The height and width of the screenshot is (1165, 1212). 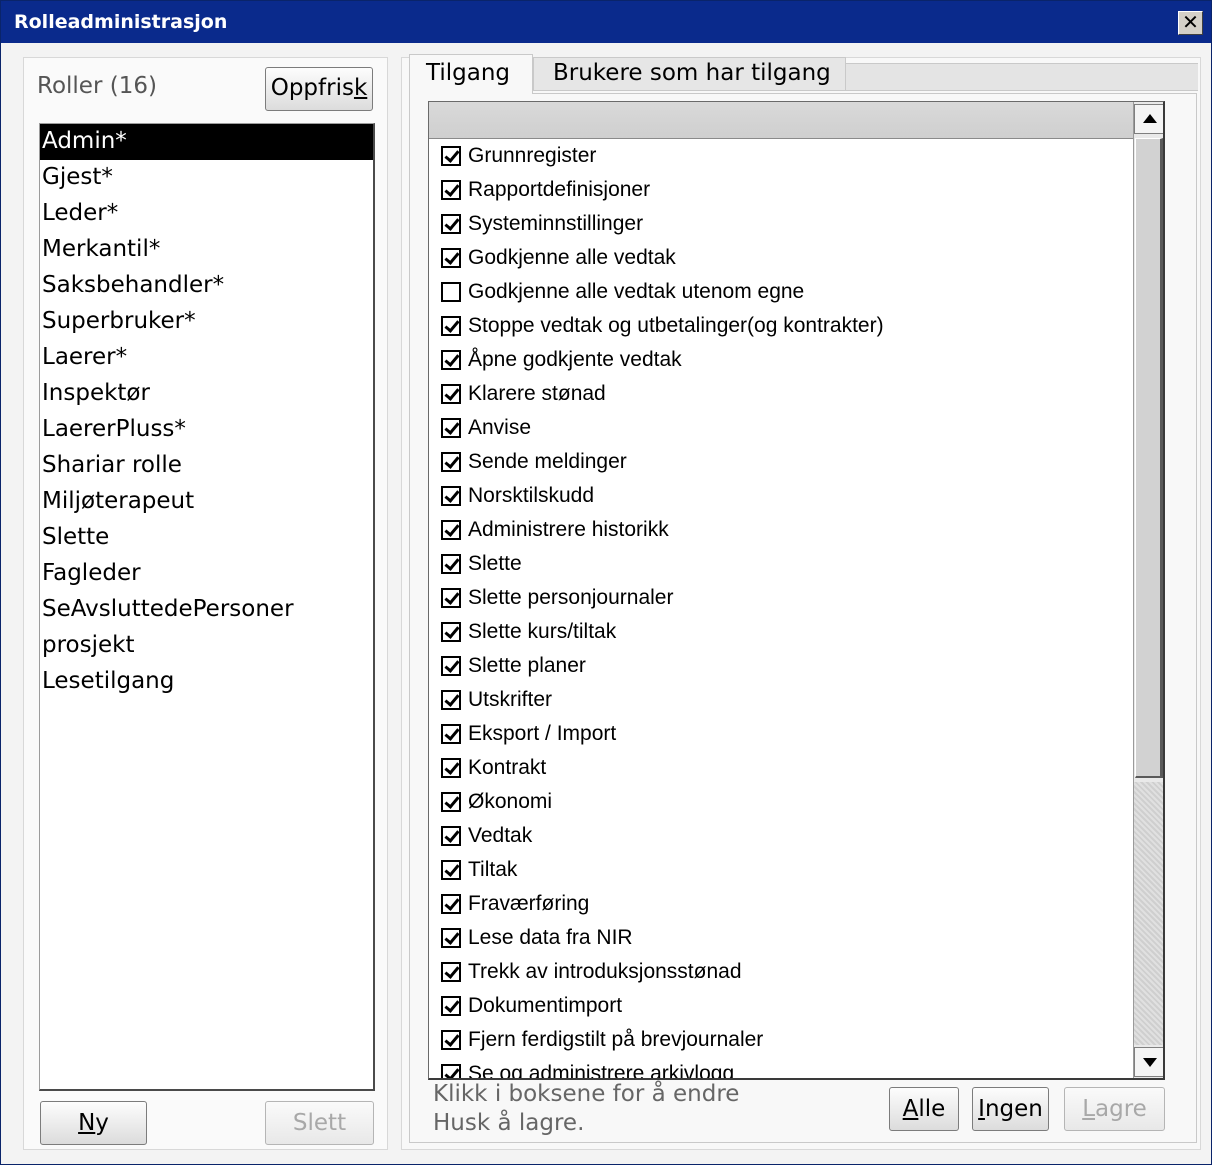 I want to click on role-list-item: SeAvsluttedePersoner, so click(x=206, y=610).